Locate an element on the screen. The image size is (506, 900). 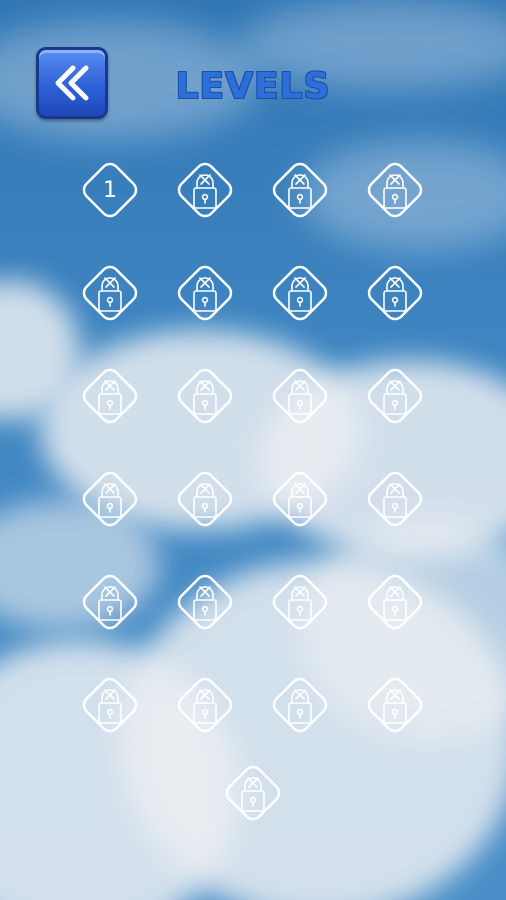
level-tile: 1 is located at coordinates (110, 190).